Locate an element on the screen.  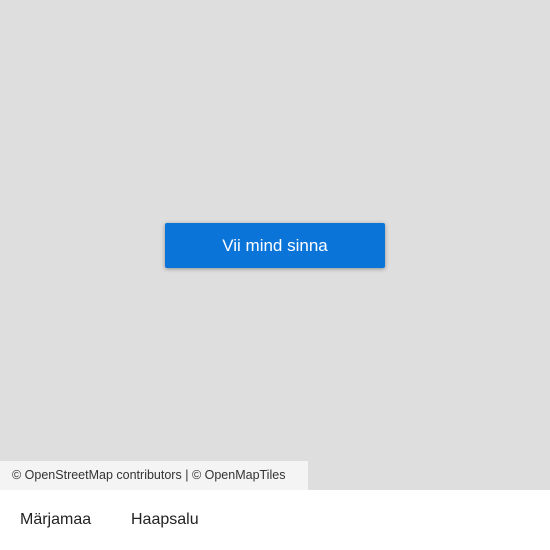
place-link-haapsalu: Haapsalu is located at coordinates (165, 520).